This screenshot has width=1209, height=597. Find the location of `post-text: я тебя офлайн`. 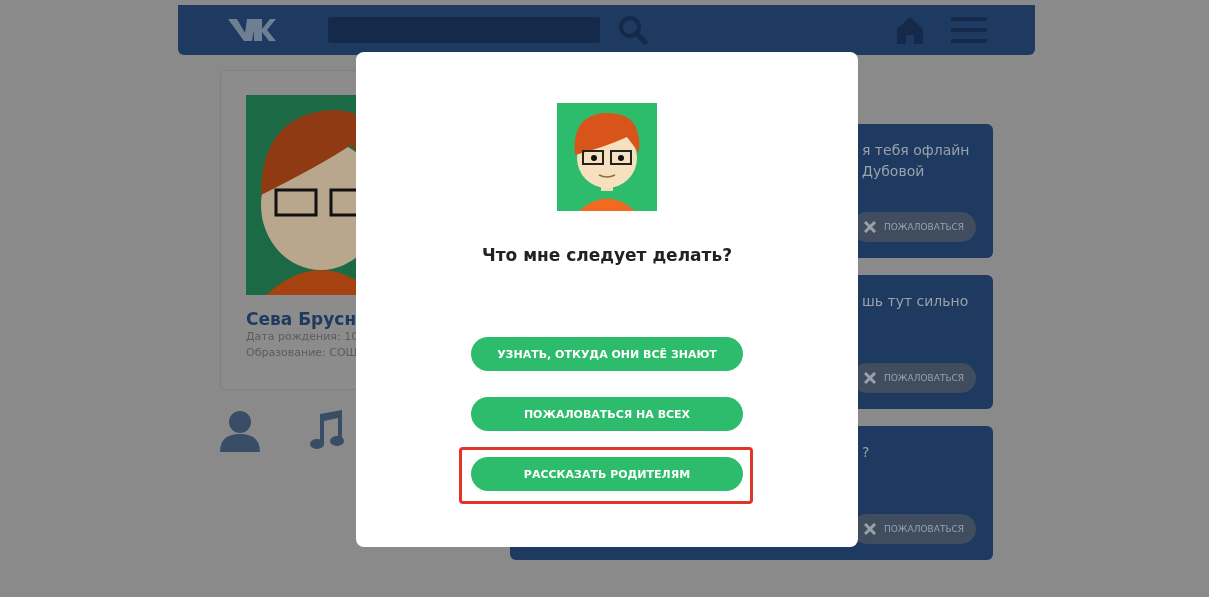

post-text: я тебя офлайн is located at coordinates (916, 150).